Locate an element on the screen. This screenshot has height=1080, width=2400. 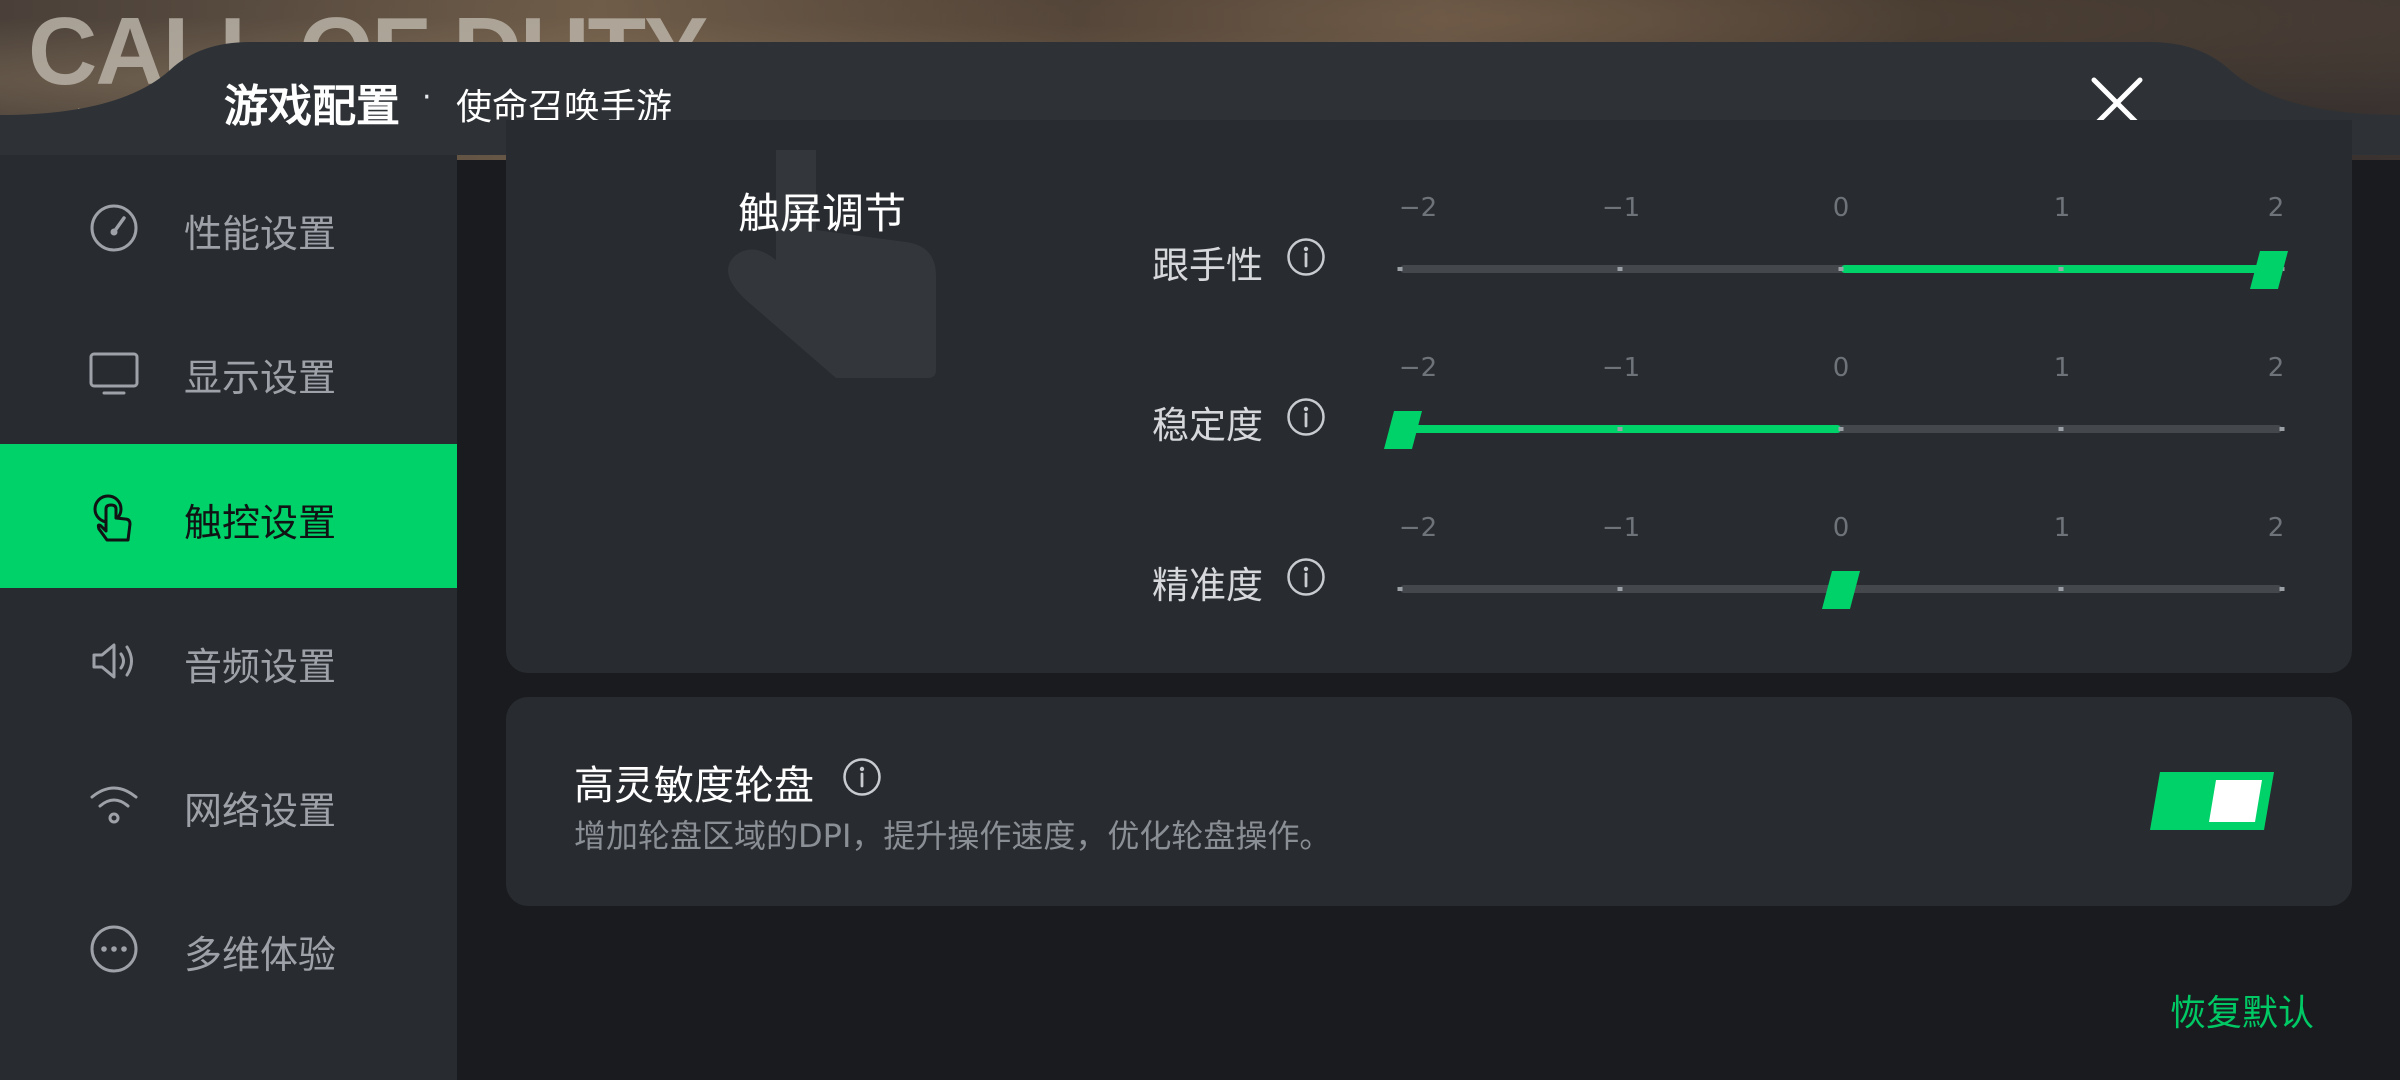
sidebar-item-audio: 音频设置 is located at coordinates (228, 660).